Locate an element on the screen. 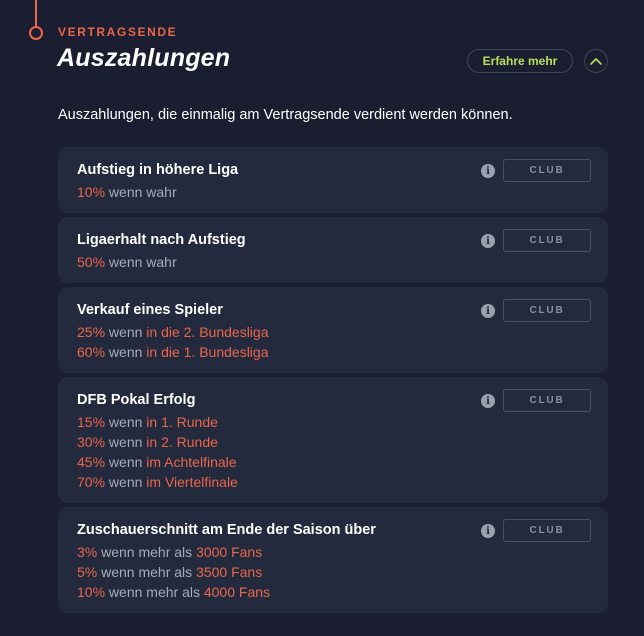 Image resolution: width=644 pixels, height=636 pixels. timeline-dot is located at coordinates (36, 33).